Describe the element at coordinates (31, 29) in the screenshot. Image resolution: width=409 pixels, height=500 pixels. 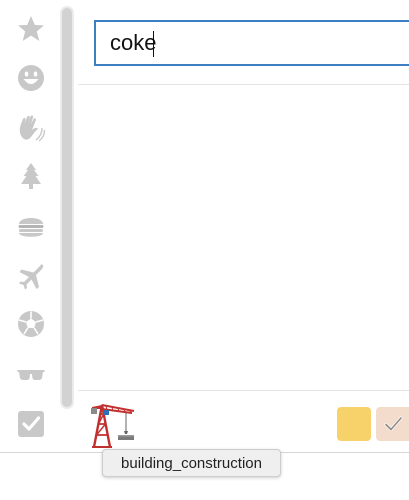
I see `star-icon` at that location.